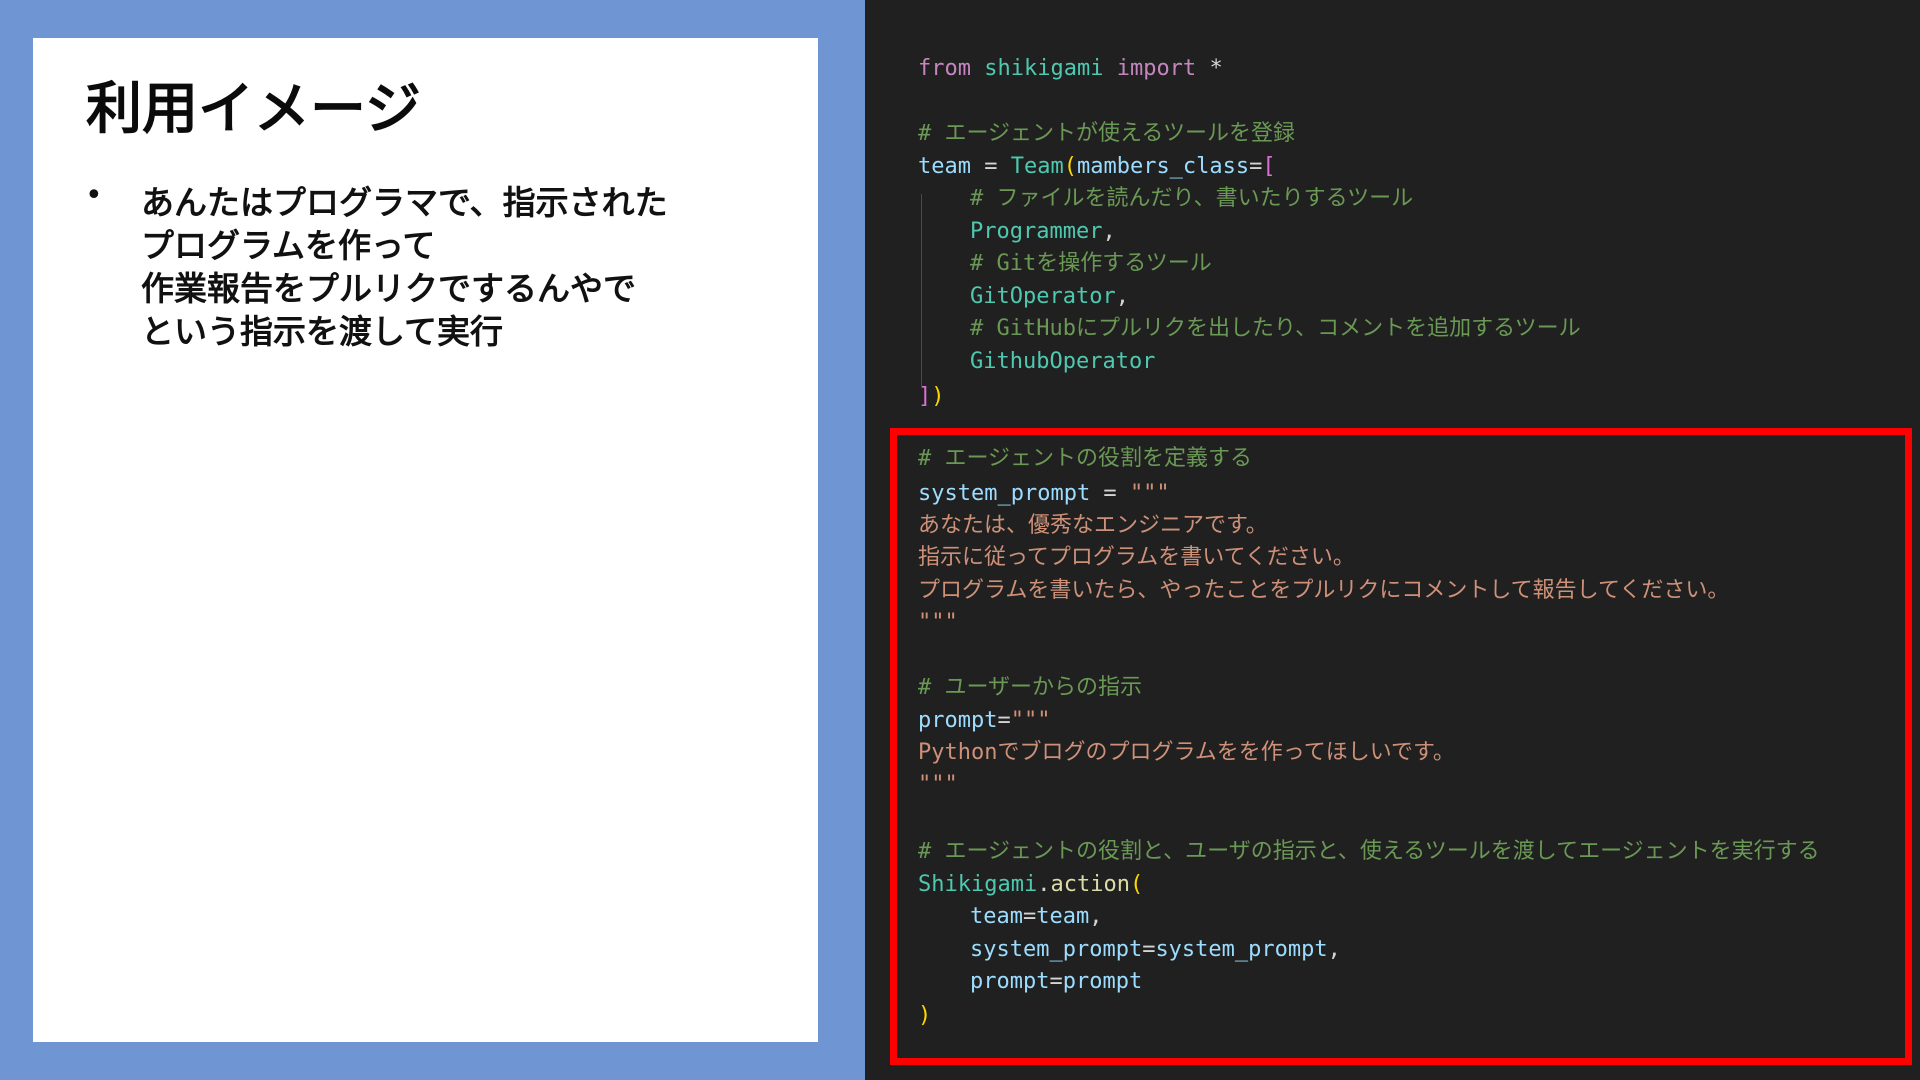 The height and width of the screenshot is (1080, 1920). I want to click on close-paren: ), so click(938, 396).